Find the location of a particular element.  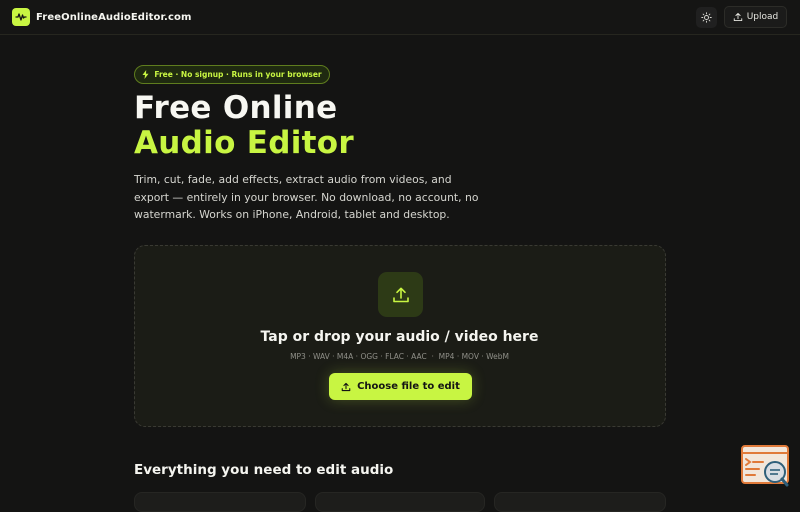

upload-button: Upload is located at coordinates (755, 17).